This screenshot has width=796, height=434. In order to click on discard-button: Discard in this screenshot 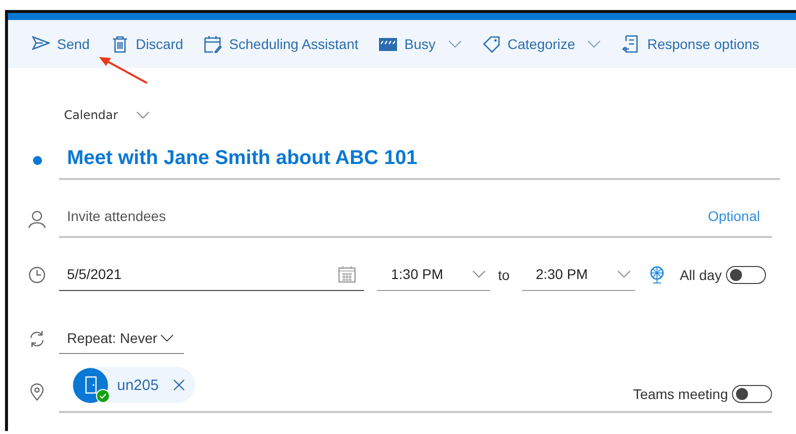, I will do `click(147, 44)`.